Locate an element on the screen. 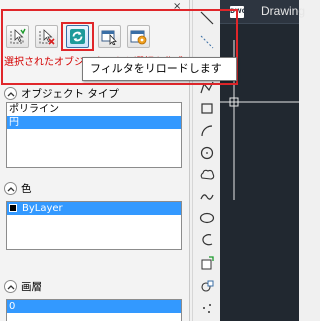 This screenshot has width=320, height=321. color-list: ByLayer is located at coordinates (94, 225).